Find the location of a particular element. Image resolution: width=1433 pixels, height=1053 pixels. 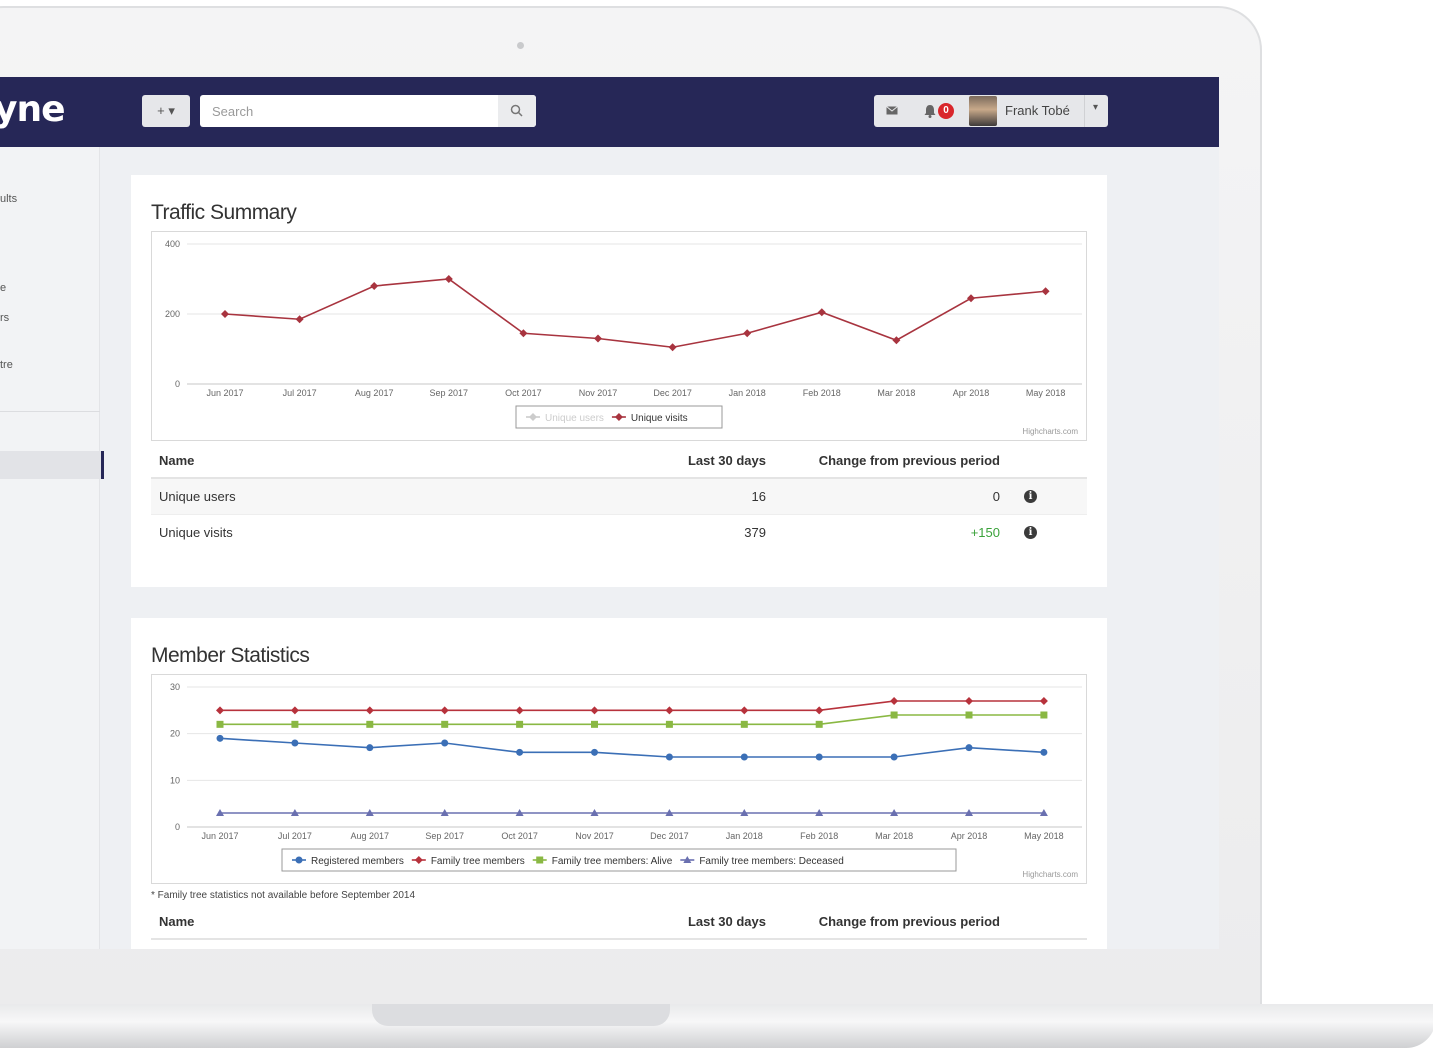

row-last-30-days: 379 is located at coordinates (755, 532).